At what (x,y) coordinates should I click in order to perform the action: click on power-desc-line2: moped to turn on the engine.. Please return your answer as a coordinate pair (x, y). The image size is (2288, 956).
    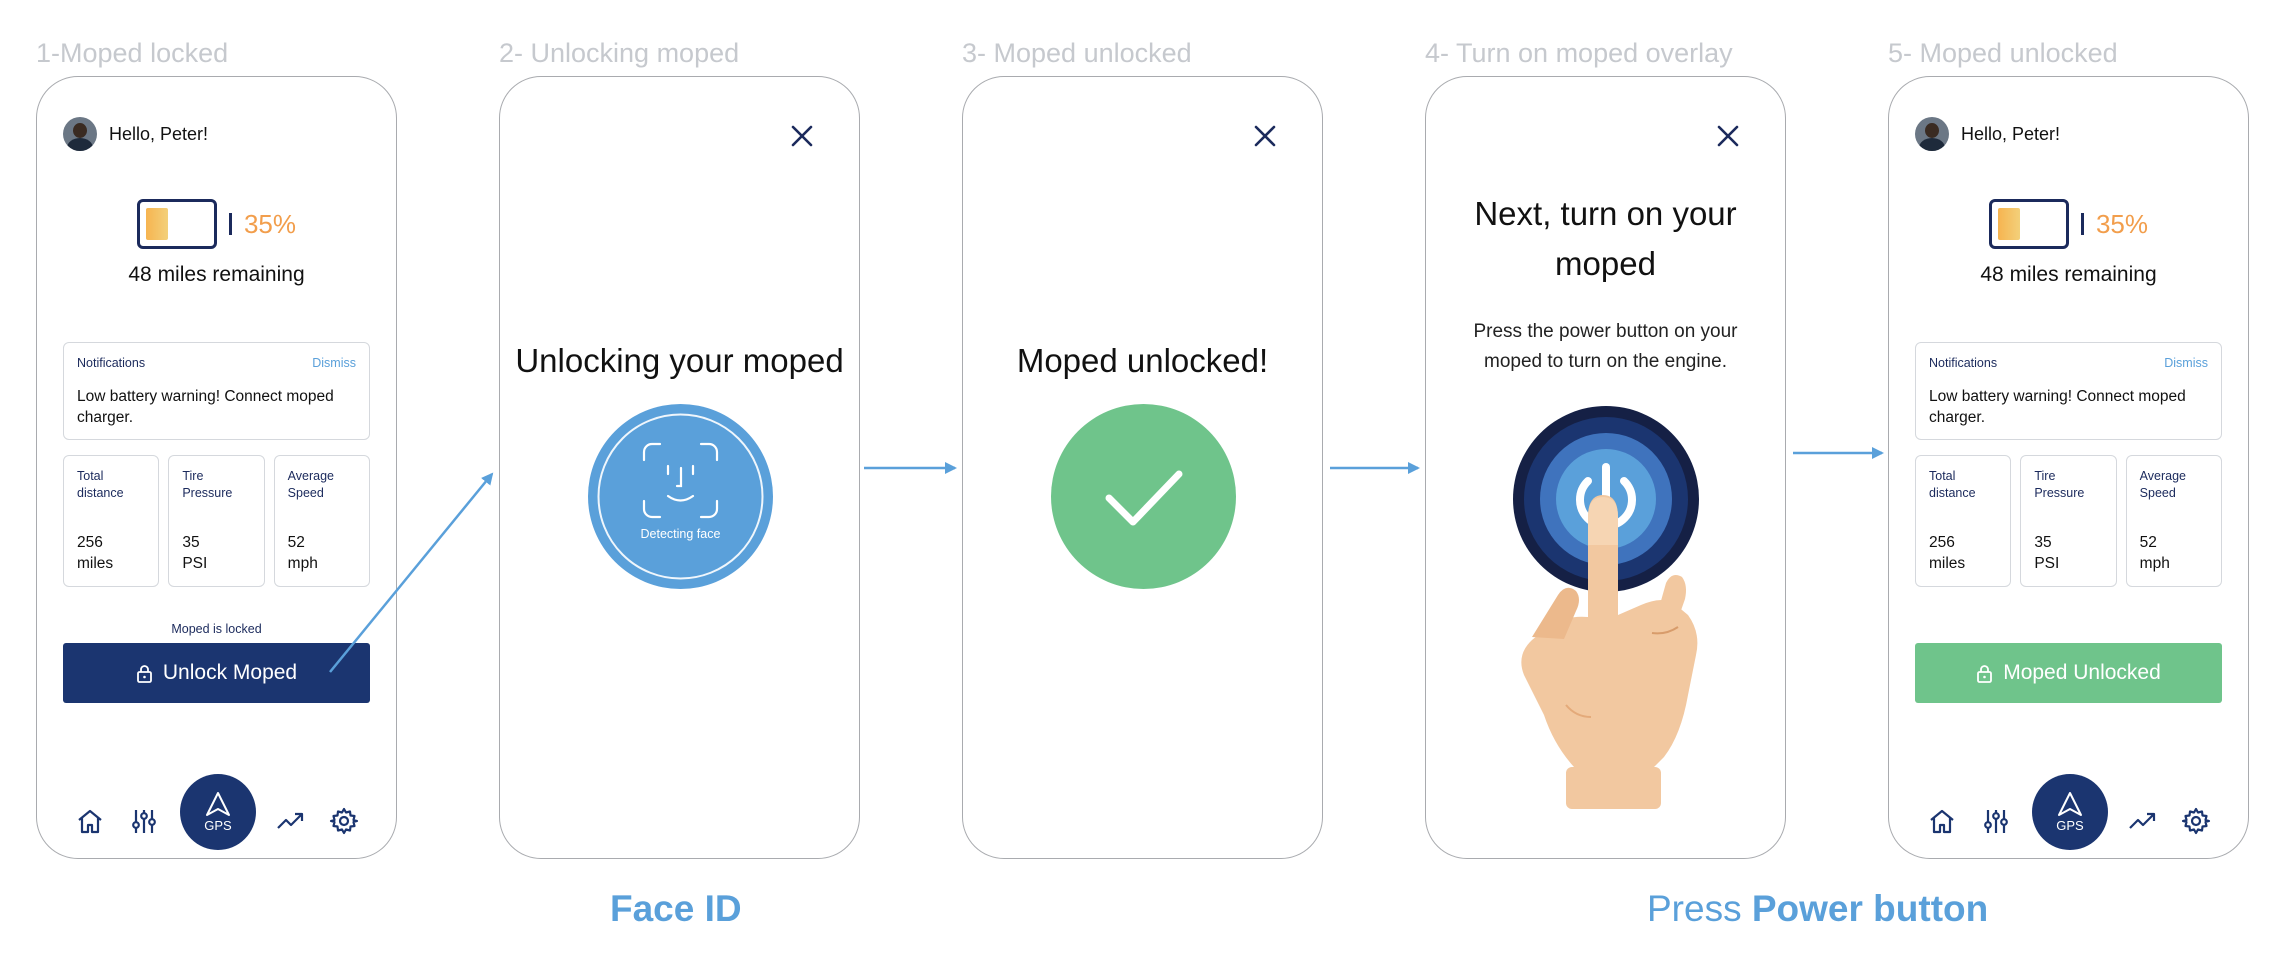
    Looking at the image, I should click on (1605, 361).